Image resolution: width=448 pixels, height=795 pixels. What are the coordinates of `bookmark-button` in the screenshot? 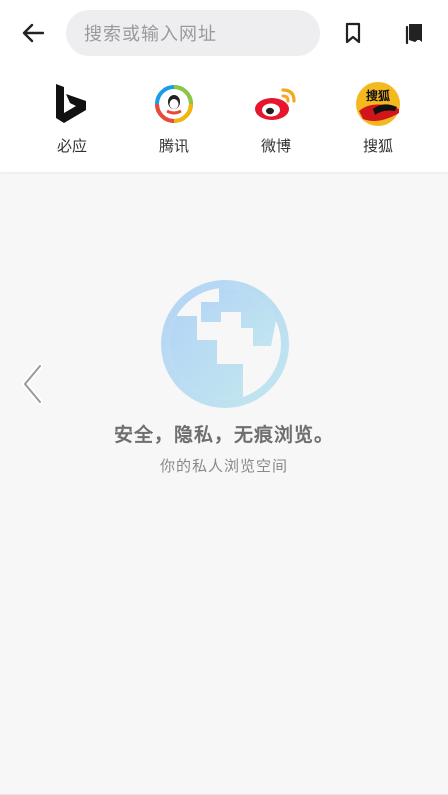 It's located at (353, 33).